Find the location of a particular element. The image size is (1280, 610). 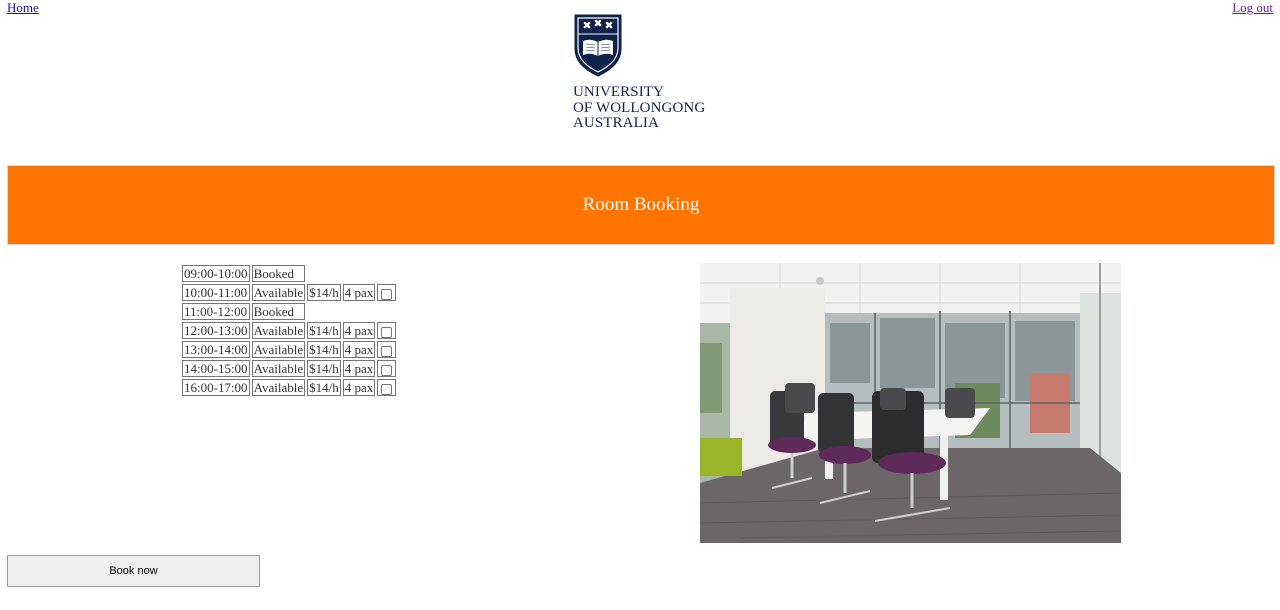

logout-link: Log out is located at coordinates (1252, 8).